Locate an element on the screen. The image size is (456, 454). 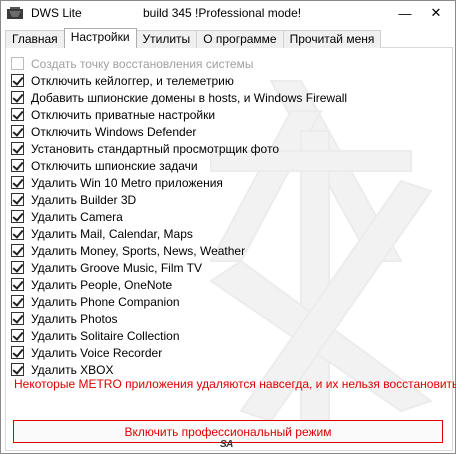
option-label: Отключить шпионские задачи is located at coordinates (114, 165).